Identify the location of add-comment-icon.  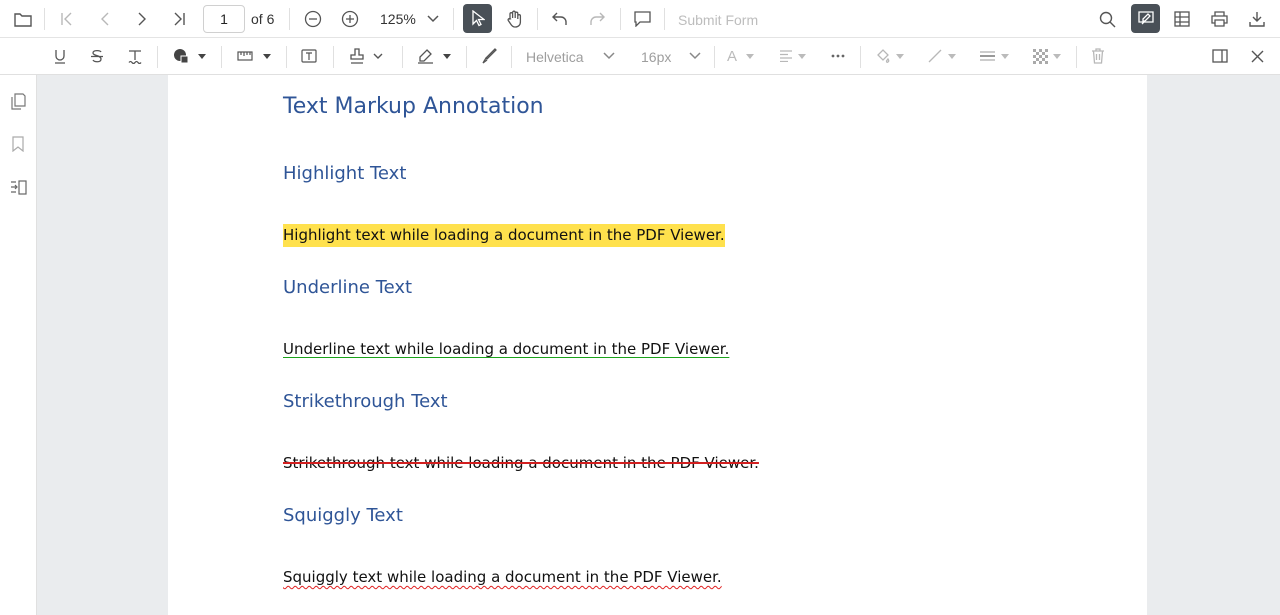
(642, 19).